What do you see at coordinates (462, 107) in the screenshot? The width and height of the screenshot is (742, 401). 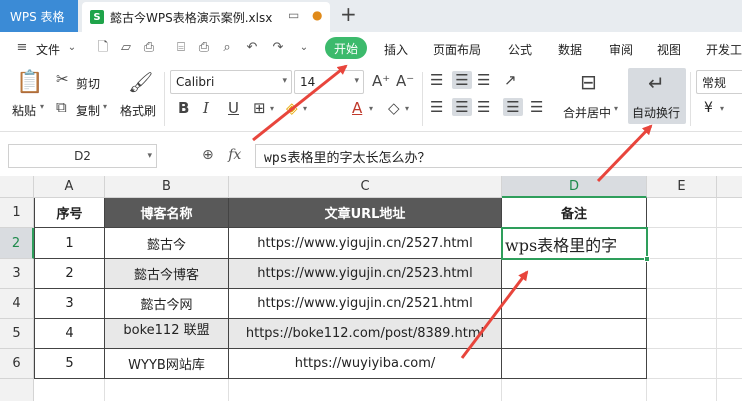 I see `align-center-icon: ☰` at bounding box center [462, 107].